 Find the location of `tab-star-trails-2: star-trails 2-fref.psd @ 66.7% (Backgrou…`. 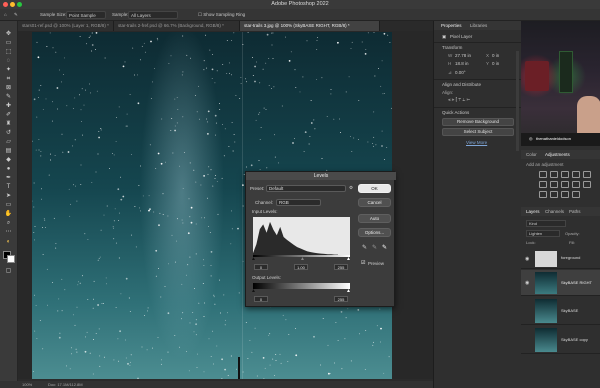

tab-star-trails-2: star-trails 2-fref.psd @ 66.7% (Backgrou… is located at coordinates (177, 26).